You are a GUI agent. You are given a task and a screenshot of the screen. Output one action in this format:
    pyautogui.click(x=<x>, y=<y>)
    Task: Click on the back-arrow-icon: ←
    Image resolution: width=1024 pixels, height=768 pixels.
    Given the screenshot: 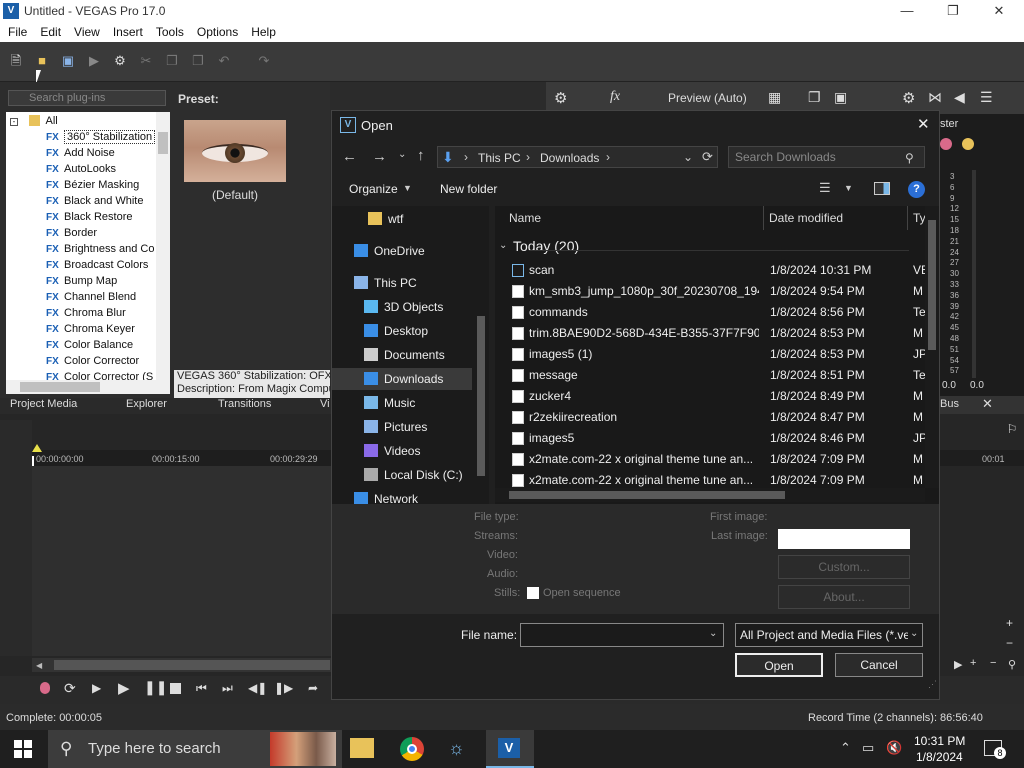 What is the action you would take?
    pyautogui.click(x=349, y=156)
    